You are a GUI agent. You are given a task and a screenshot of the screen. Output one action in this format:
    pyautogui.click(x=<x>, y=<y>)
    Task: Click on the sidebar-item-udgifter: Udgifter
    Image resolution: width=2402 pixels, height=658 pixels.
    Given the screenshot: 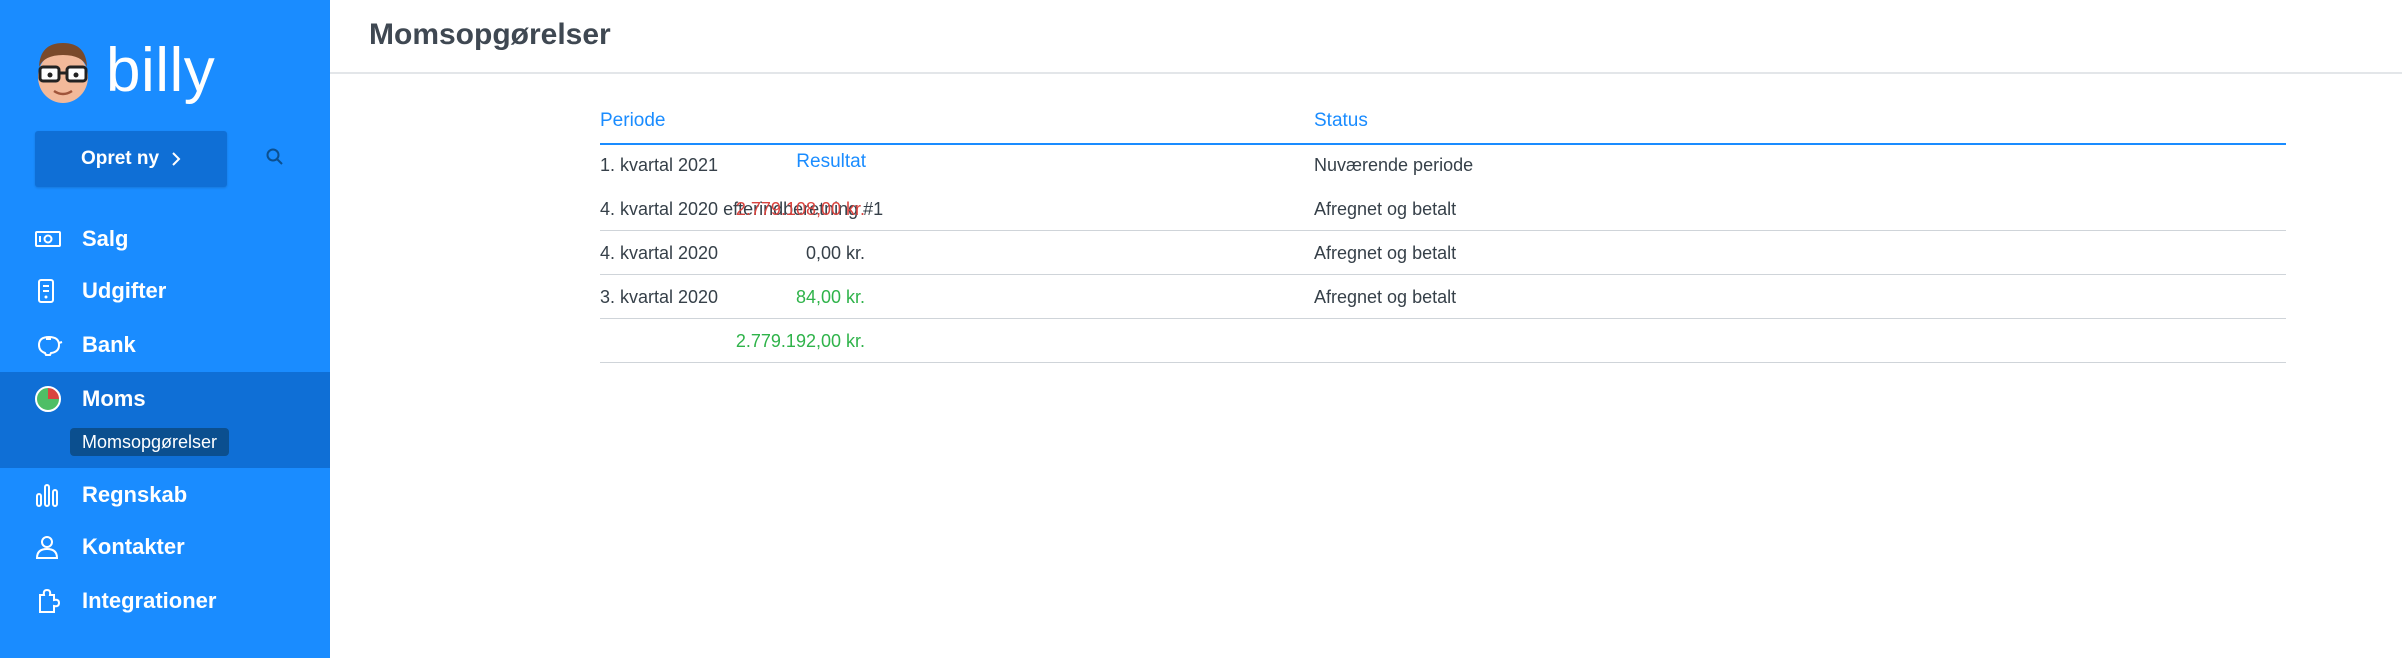 What is the action you would take?
    pyautogui.click(x=165, y=291)
    